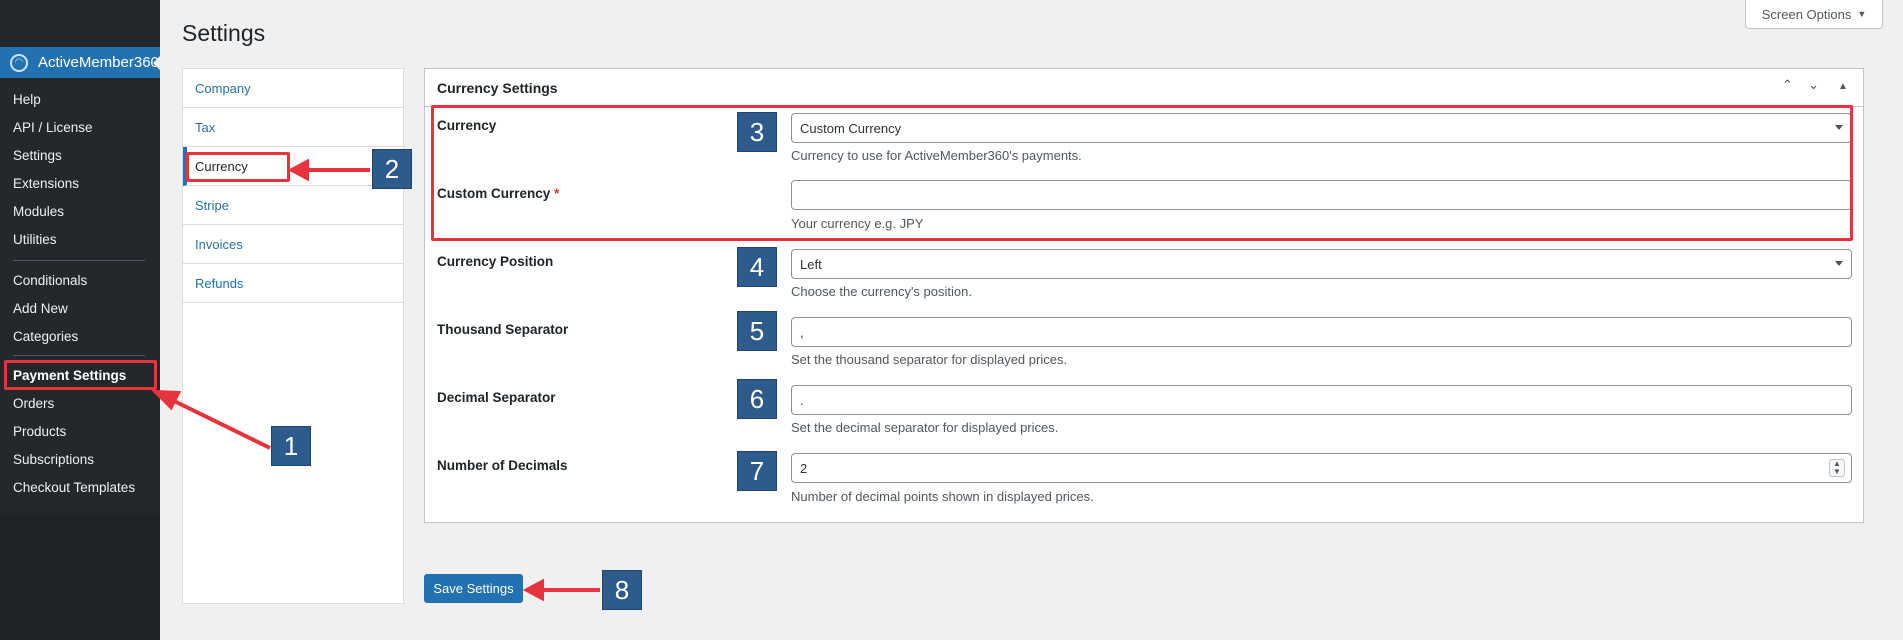  I want to click on page-title: Settings, so click(224, 33).